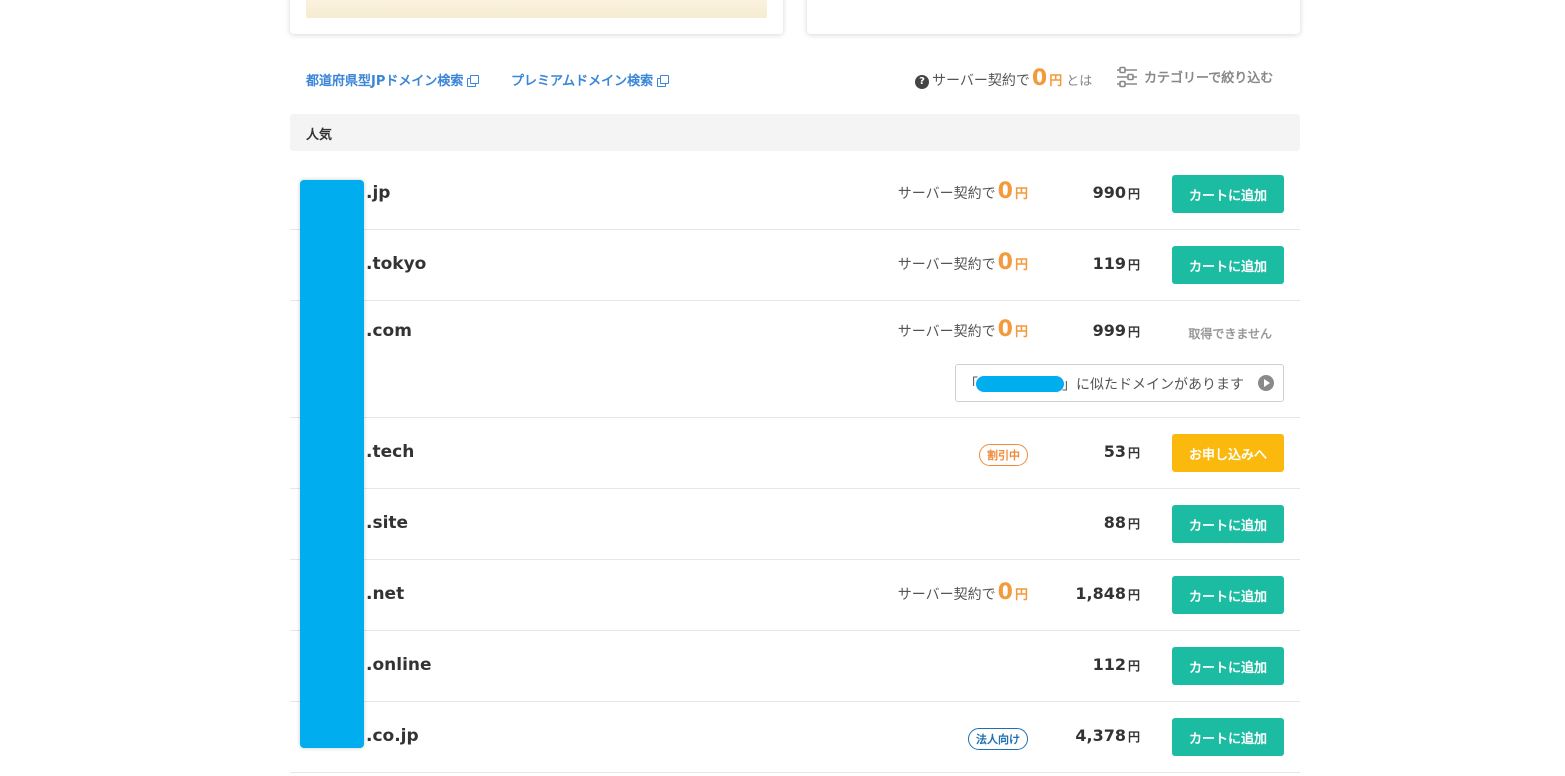 The image size is (1565, 776). Describe the element at coordinates (1100, 735) in the screenshot. I see `price-value: 4,378` at that location.